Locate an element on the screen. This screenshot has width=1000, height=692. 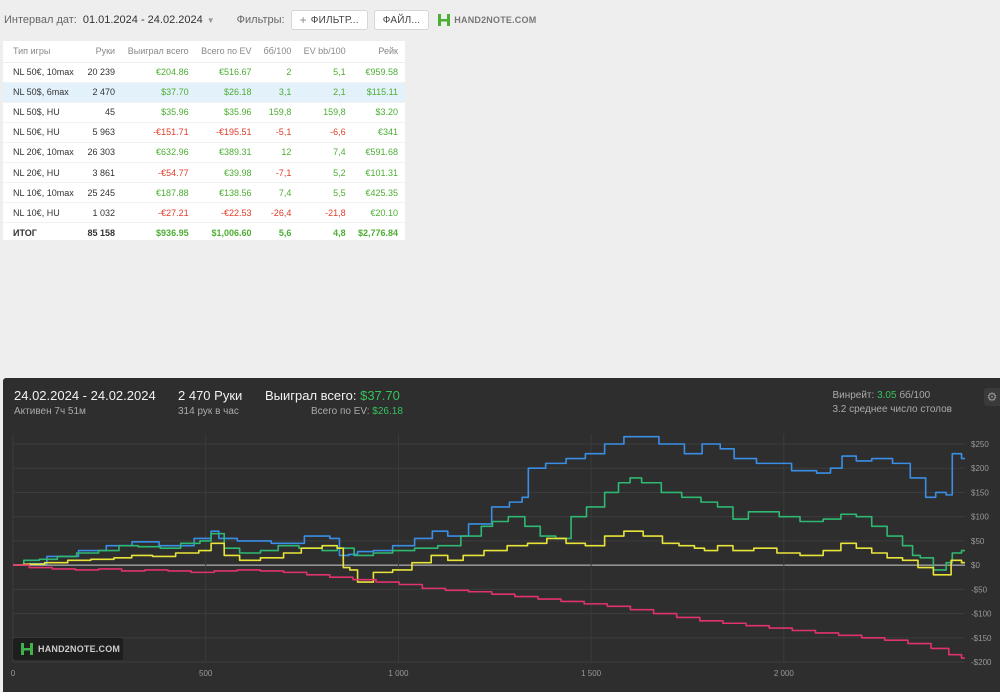
y-tick-label: $50 is located at coordinates (978, 541).